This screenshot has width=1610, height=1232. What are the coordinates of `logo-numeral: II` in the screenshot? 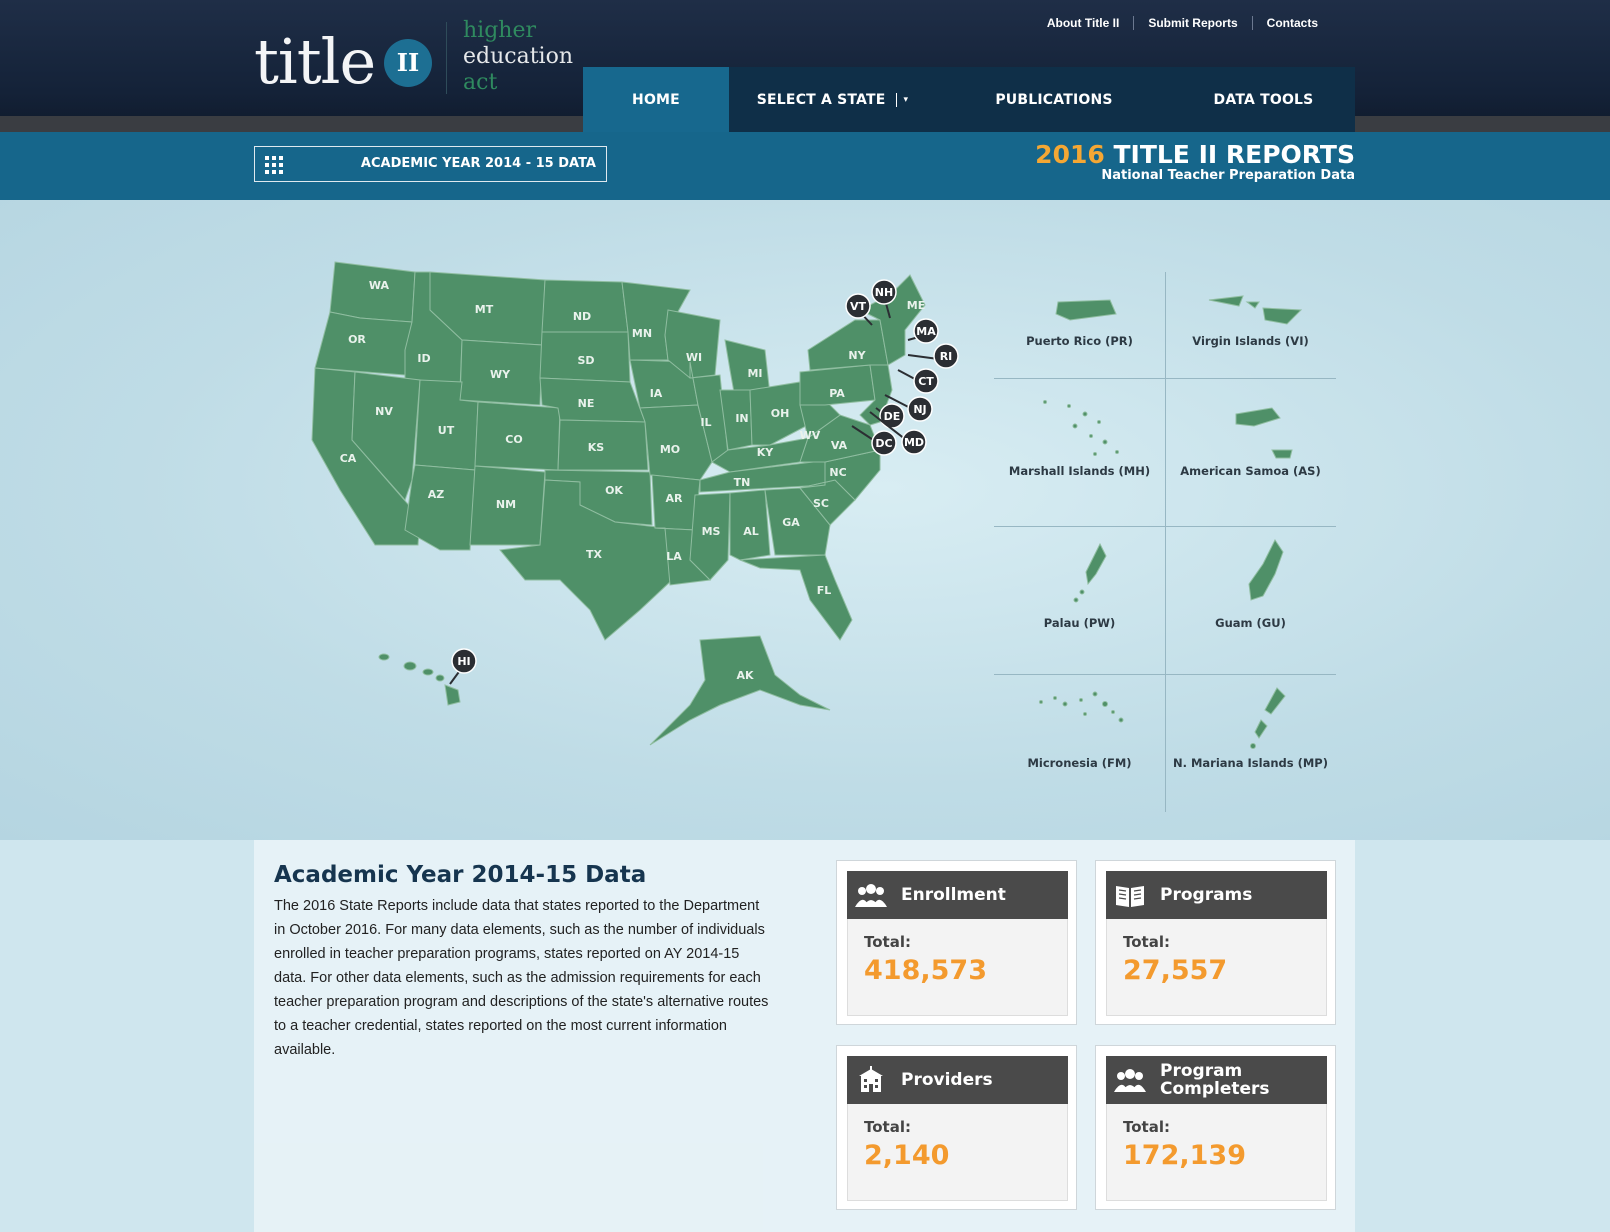 It's located at (408, 63).